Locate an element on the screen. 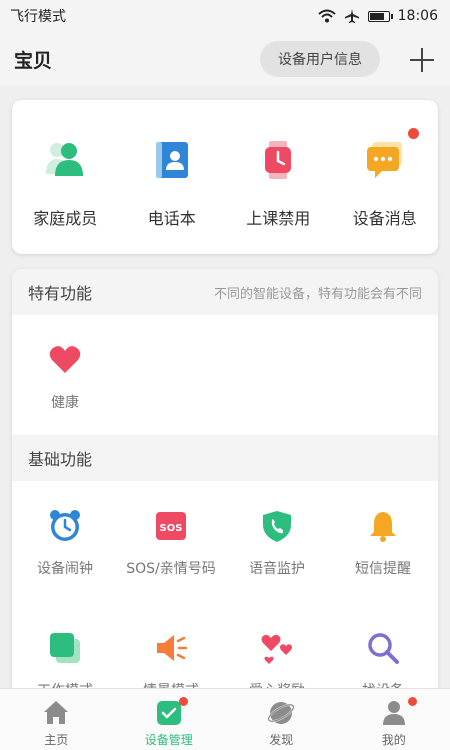  device-message-button: 设备消息 is located at coordinates (385, 177).